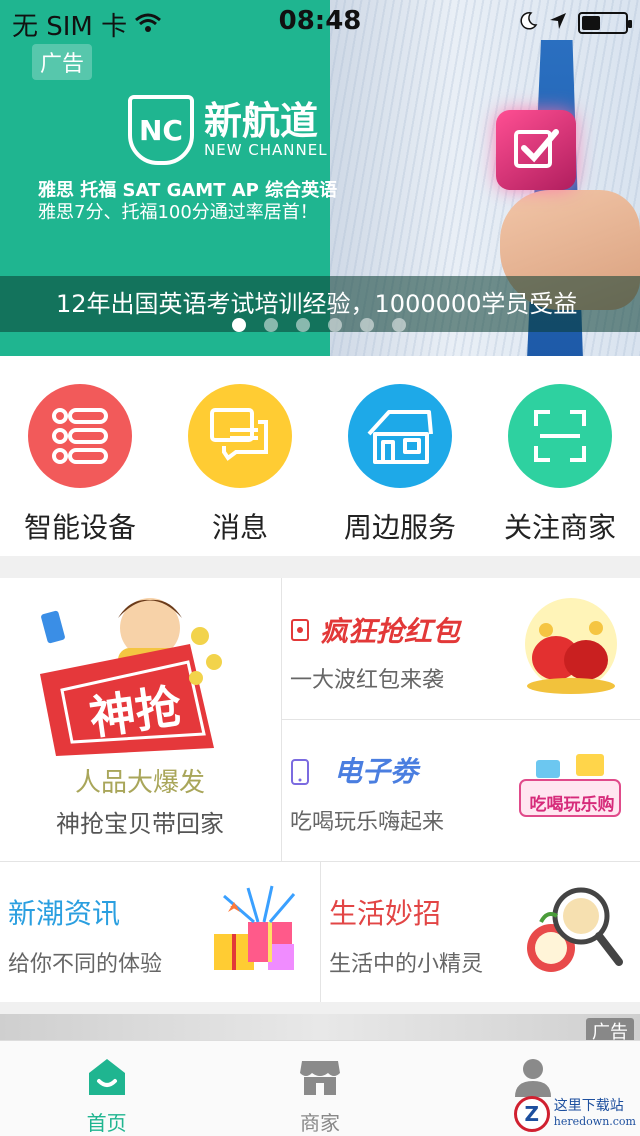 This screenshot has height=1136, width=640. What do you see at coordinates (376, 771) in the screenshot?
I see `coupon-title: 电子劵` at bounding box center [376, 771].